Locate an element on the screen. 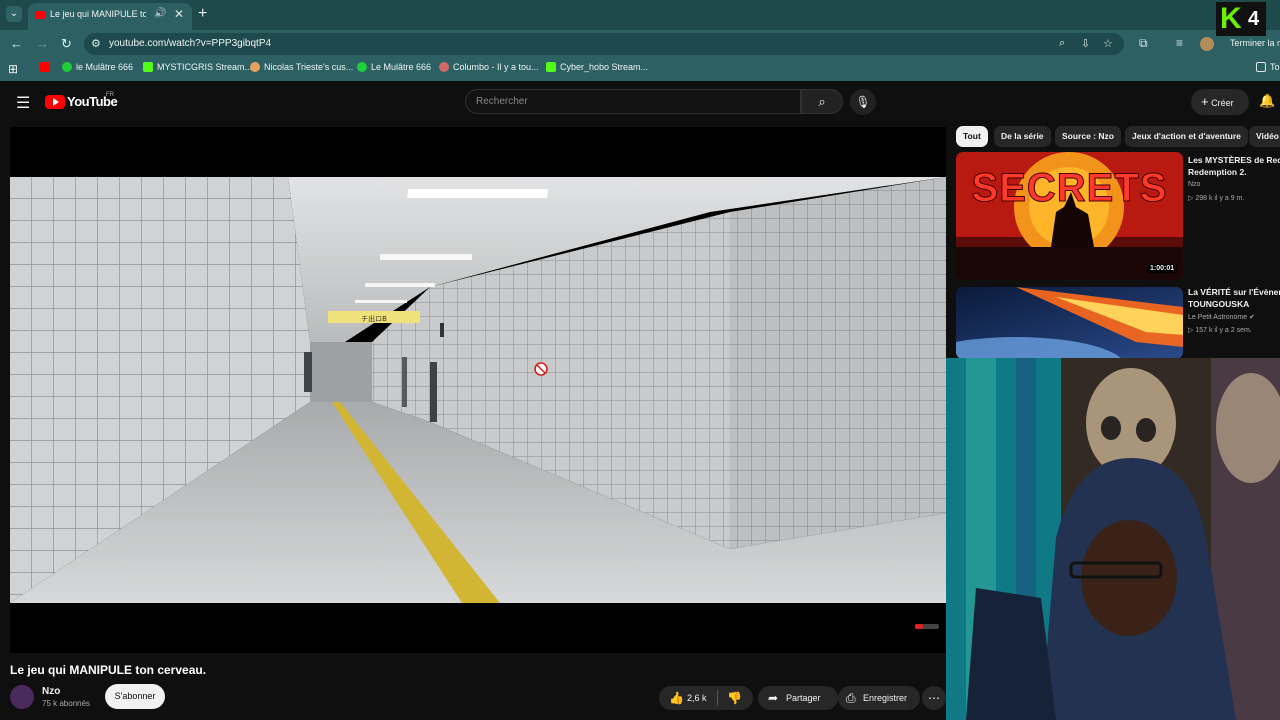 This screenshot has width=1280, height=720. back-arrow-icon: ← is located at coordinates (16, 43).